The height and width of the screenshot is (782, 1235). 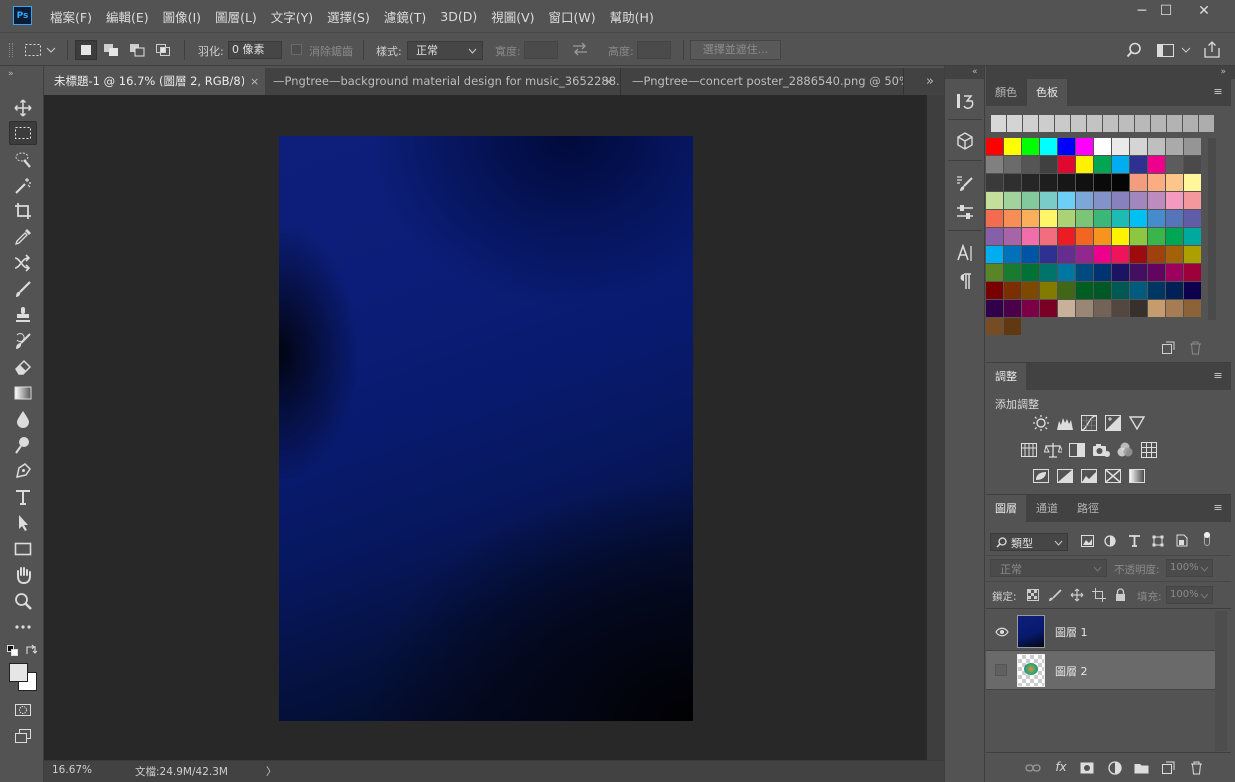 What do you see at coordinates (236, 16) in the screenshot?
I see `menu-layer: 圖層(L)` at bounding box center [236, 16].